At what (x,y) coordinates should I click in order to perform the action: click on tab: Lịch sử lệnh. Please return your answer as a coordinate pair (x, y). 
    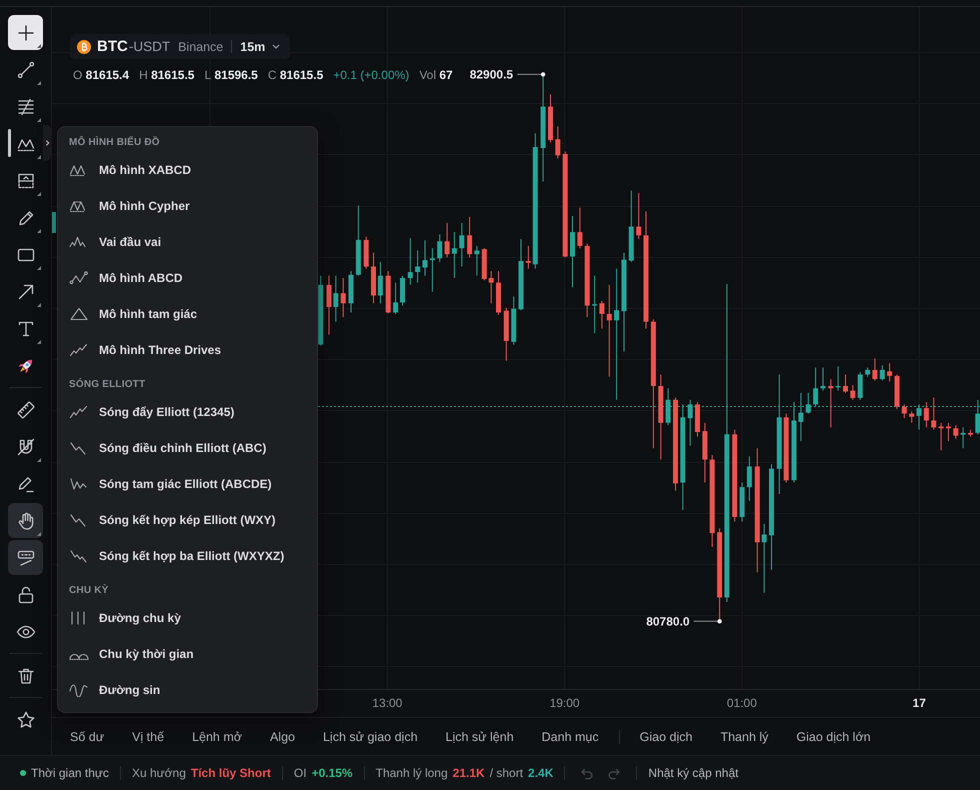
    Looking at the image, I should click on (480, 736).